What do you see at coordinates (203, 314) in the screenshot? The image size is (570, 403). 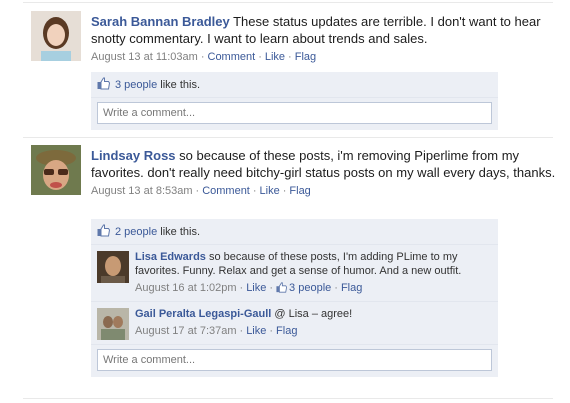 I see `comment-author-link: Gail Peralta Legaspi-Gaull` at bounding box center [203, 314].